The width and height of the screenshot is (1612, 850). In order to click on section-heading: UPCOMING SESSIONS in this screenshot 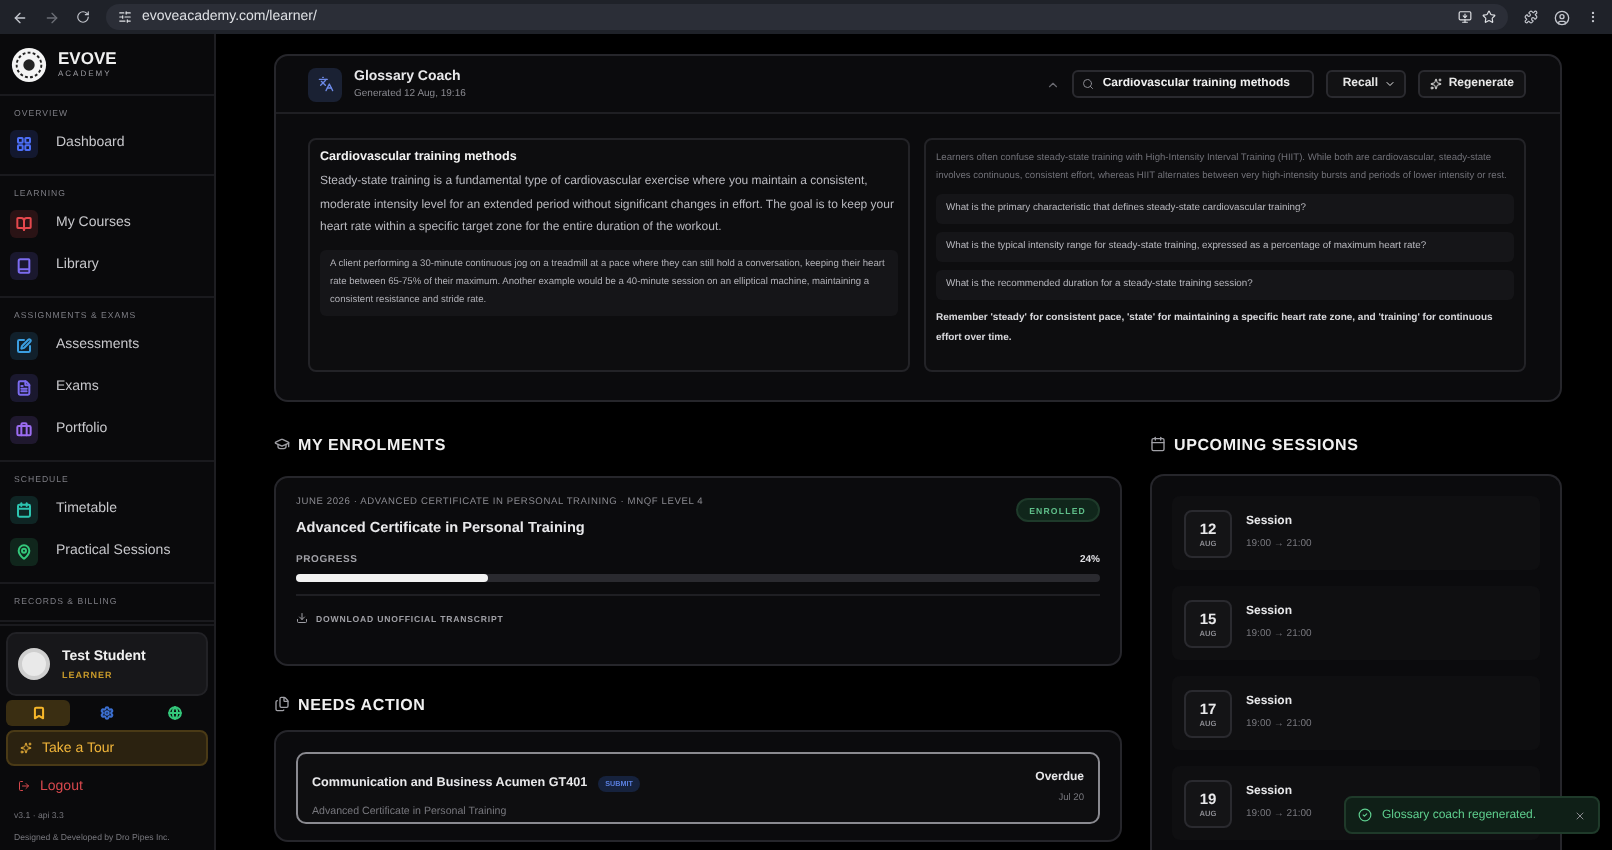, I will do `click(1266, 444)`.